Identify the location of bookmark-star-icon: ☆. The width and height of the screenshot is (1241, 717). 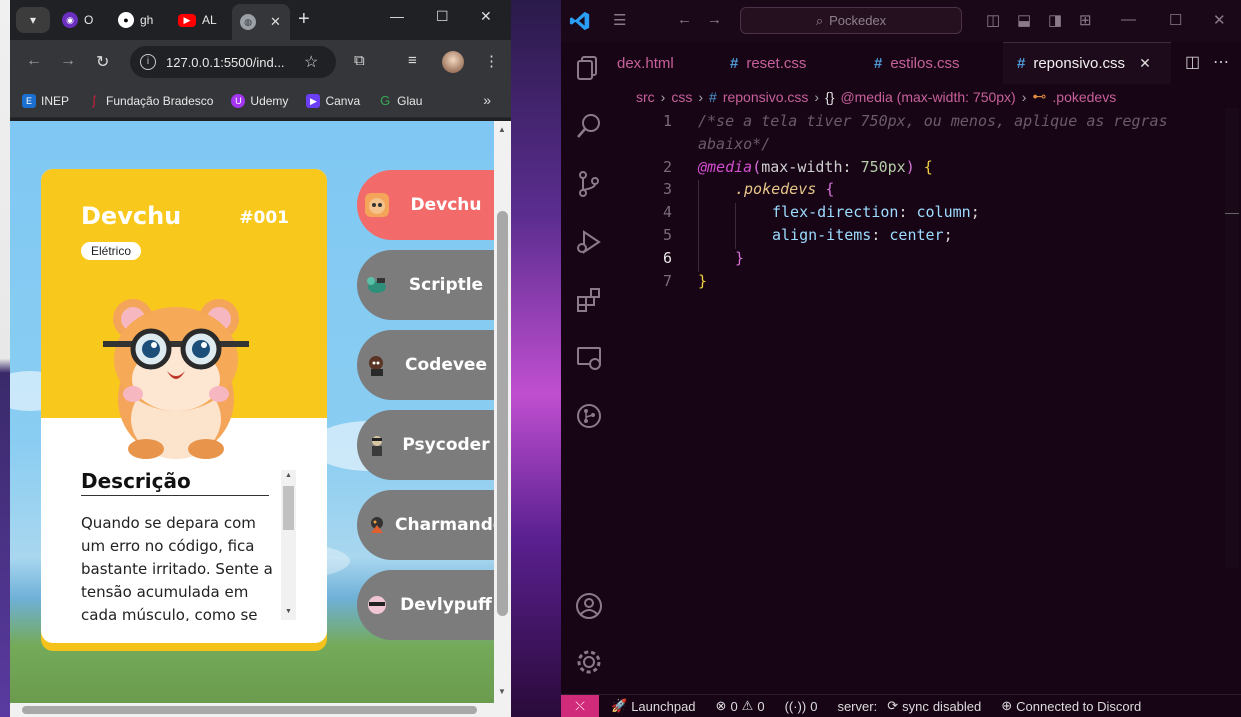
(311, 62).